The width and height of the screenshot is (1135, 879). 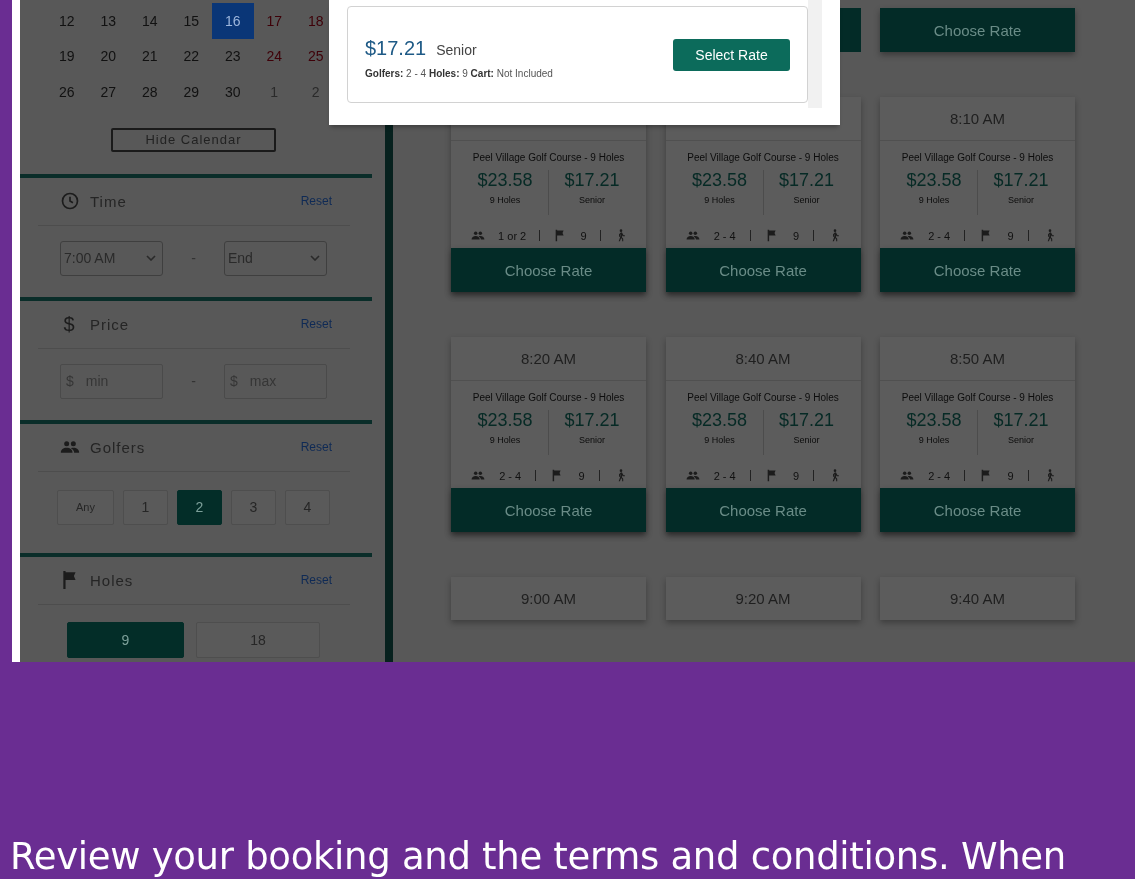 I want to click on calendar-day: 22, so click(x=191, y=56).